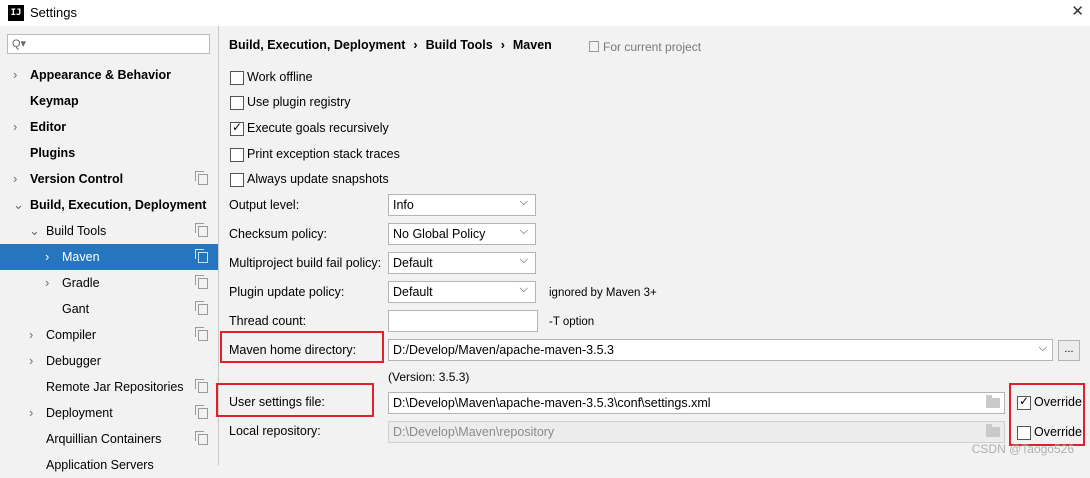 The height and width of the screenshot is (478, 1090). What do you see at coordinates (459, 45) in the screenshot?
I see `breadcrumb-build-tools: Build Tools` at bounding box center [459, 45].